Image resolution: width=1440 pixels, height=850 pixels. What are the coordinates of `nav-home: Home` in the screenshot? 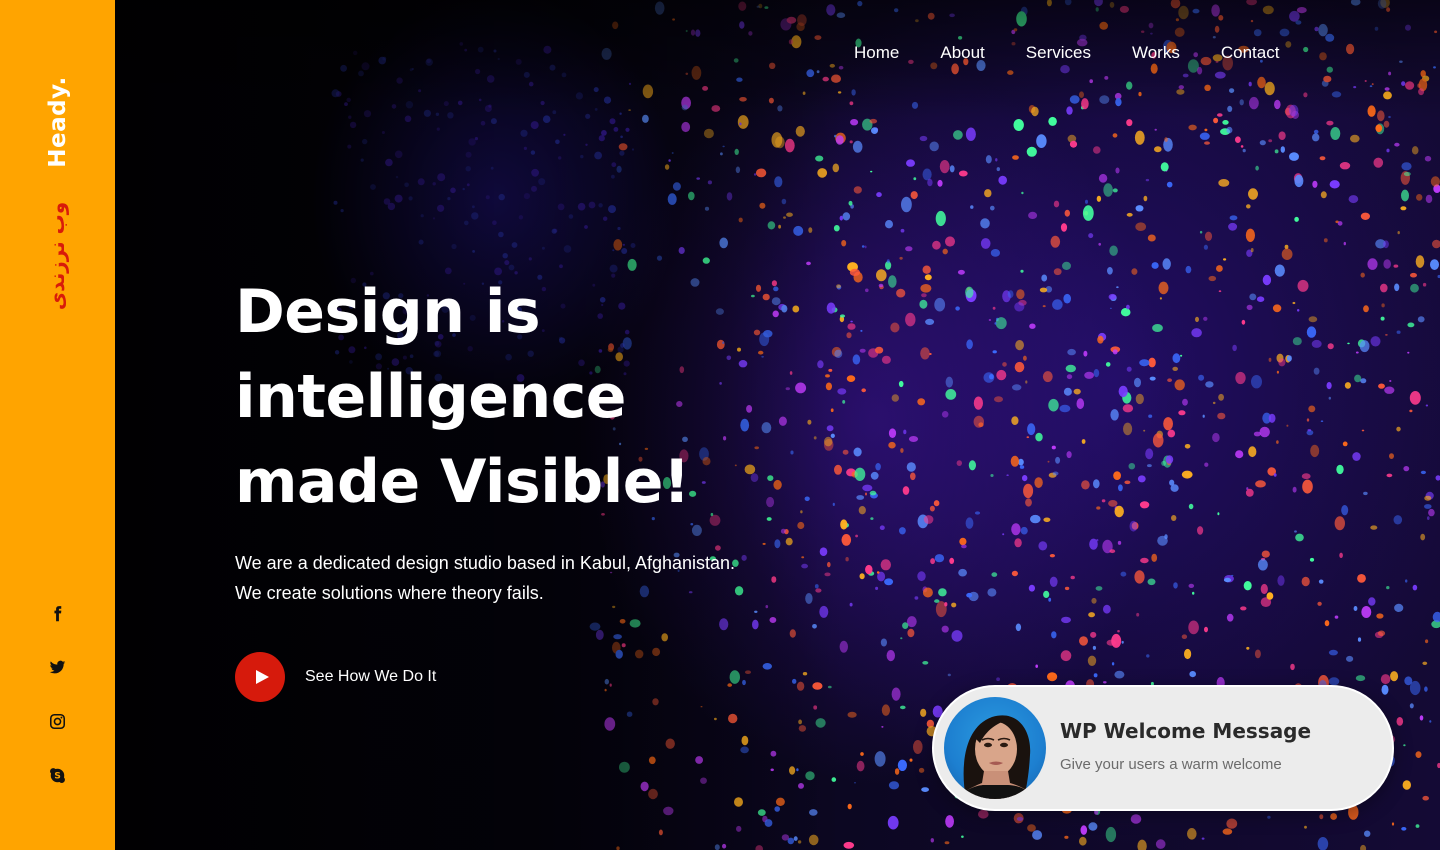 It's located at (876, 53).